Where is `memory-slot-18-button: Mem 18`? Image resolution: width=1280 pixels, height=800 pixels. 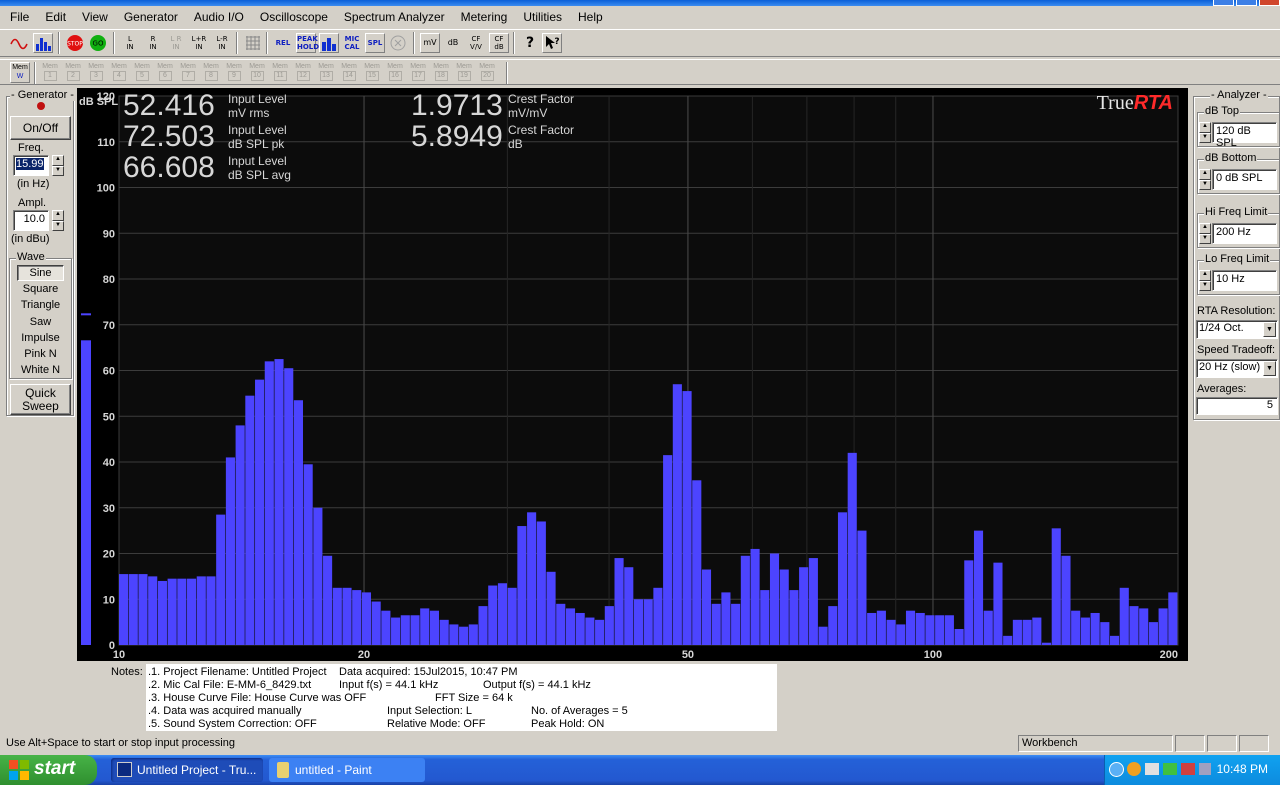
memory-slot-18-button: Mem 18 is located at coordinates (441, 72).